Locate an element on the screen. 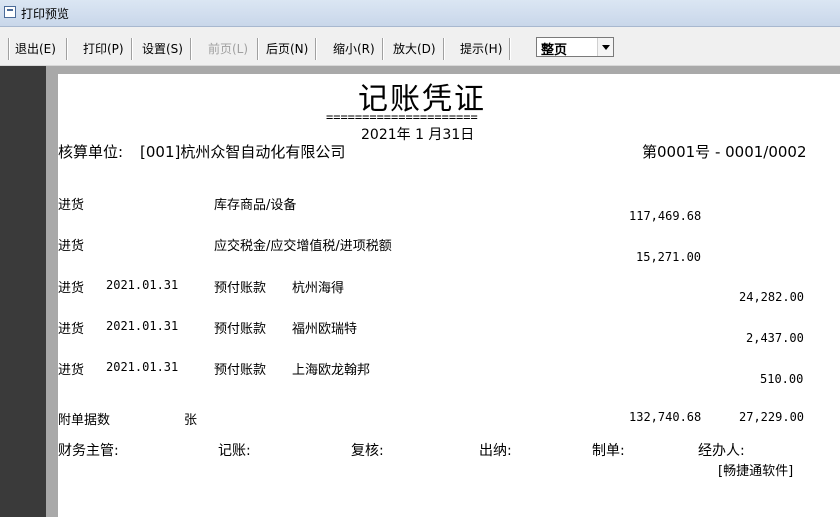 Image resolution: width=840 pixels, height=517 pixels. entry-debit: 117,469.68 is located at coordinates (665, 216).